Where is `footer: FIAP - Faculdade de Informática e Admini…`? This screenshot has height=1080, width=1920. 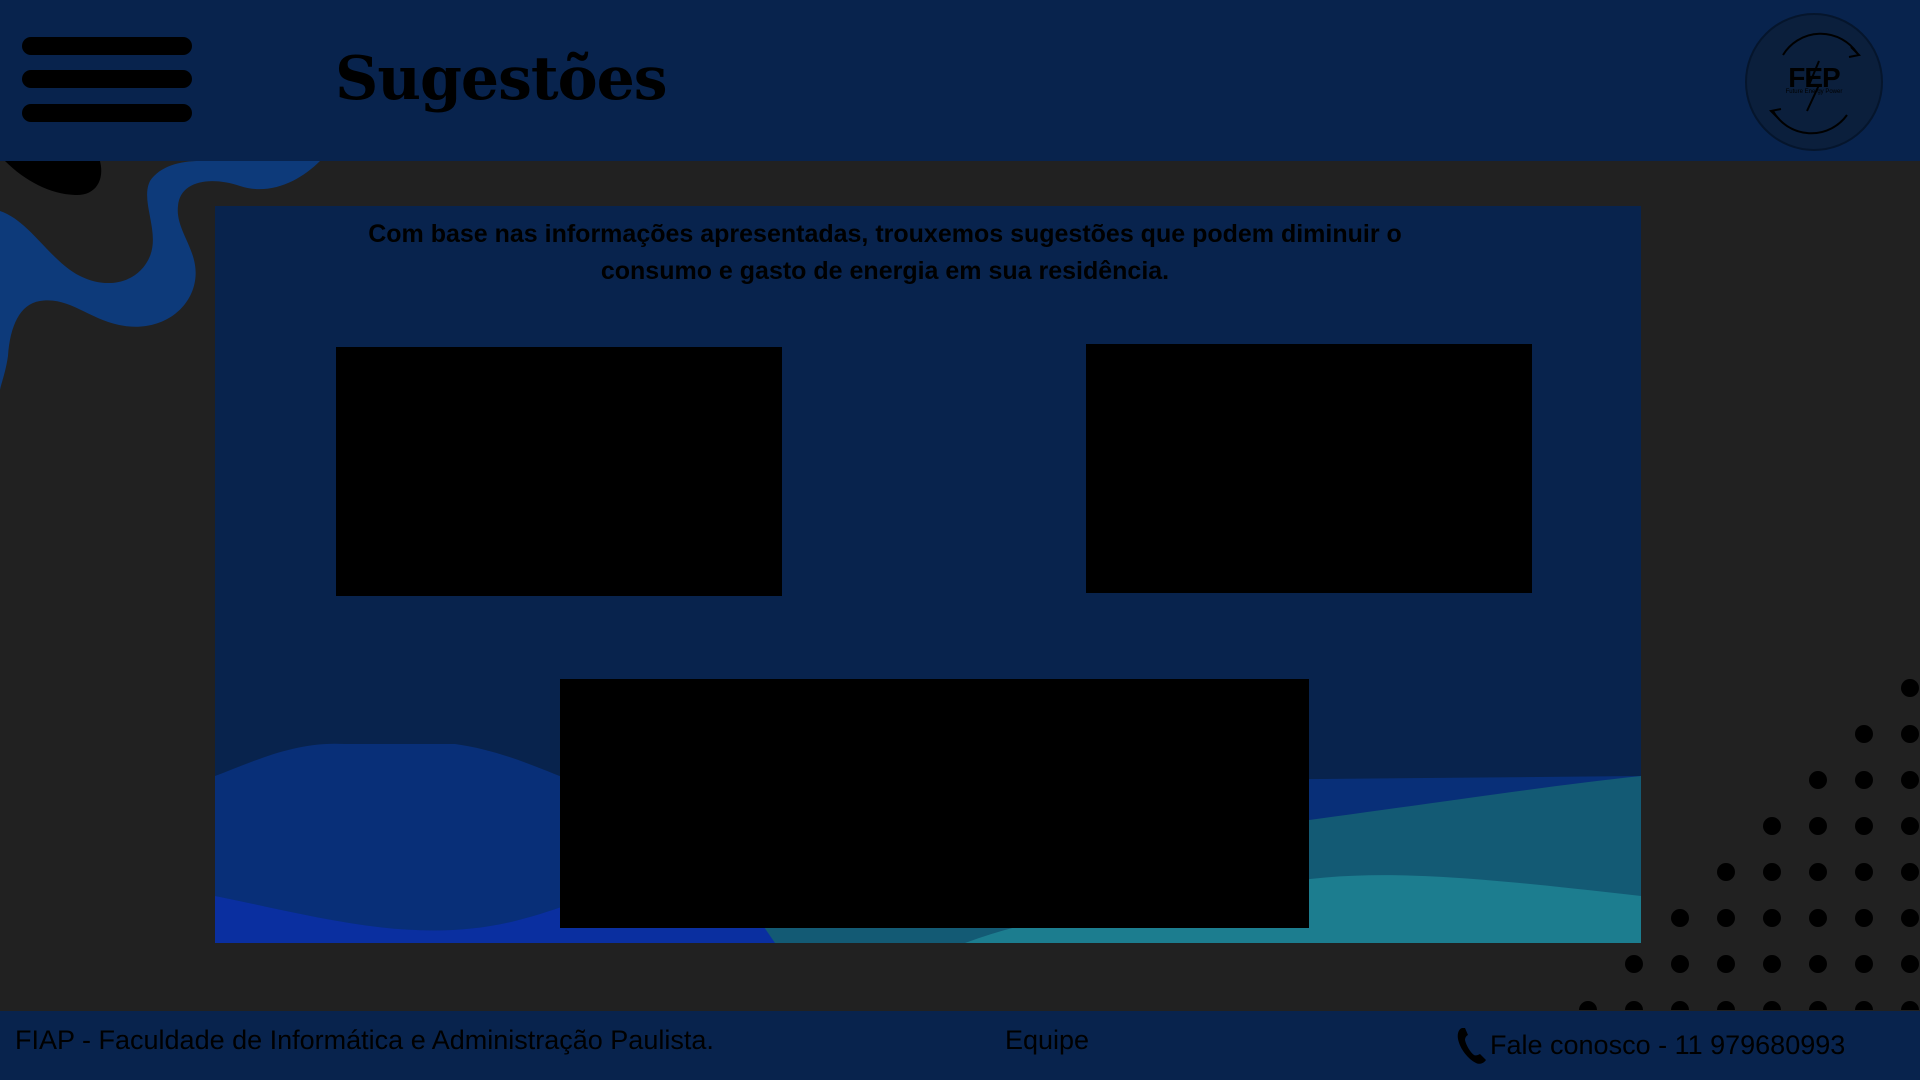
footer: FIAP - Faculdade de Informática e Admini… is located at coordinates (960, 1045).